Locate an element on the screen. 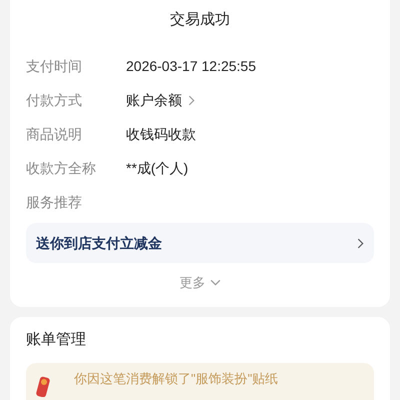  section-title: 账单管理 is located at coordinates (56, 340).